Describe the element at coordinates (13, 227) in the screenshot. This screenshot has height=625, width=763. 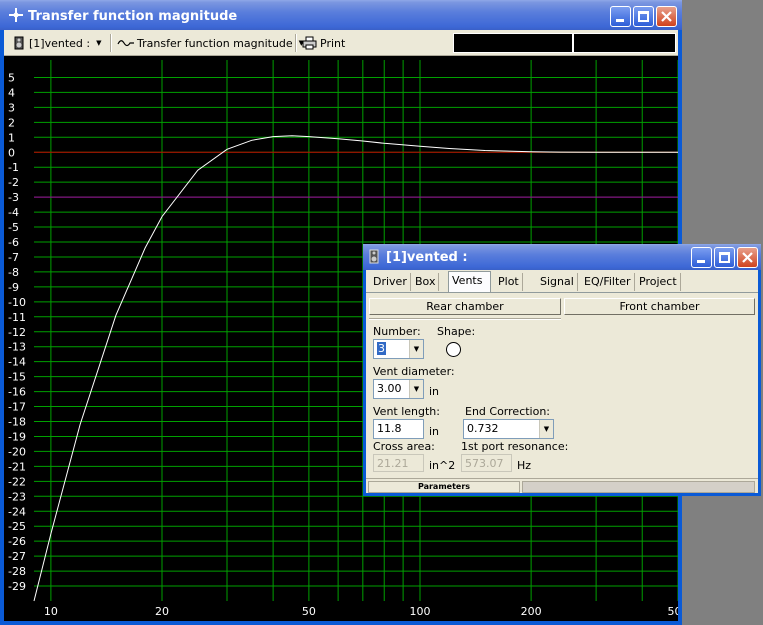
I see `y-tick-label: -5` at that location.